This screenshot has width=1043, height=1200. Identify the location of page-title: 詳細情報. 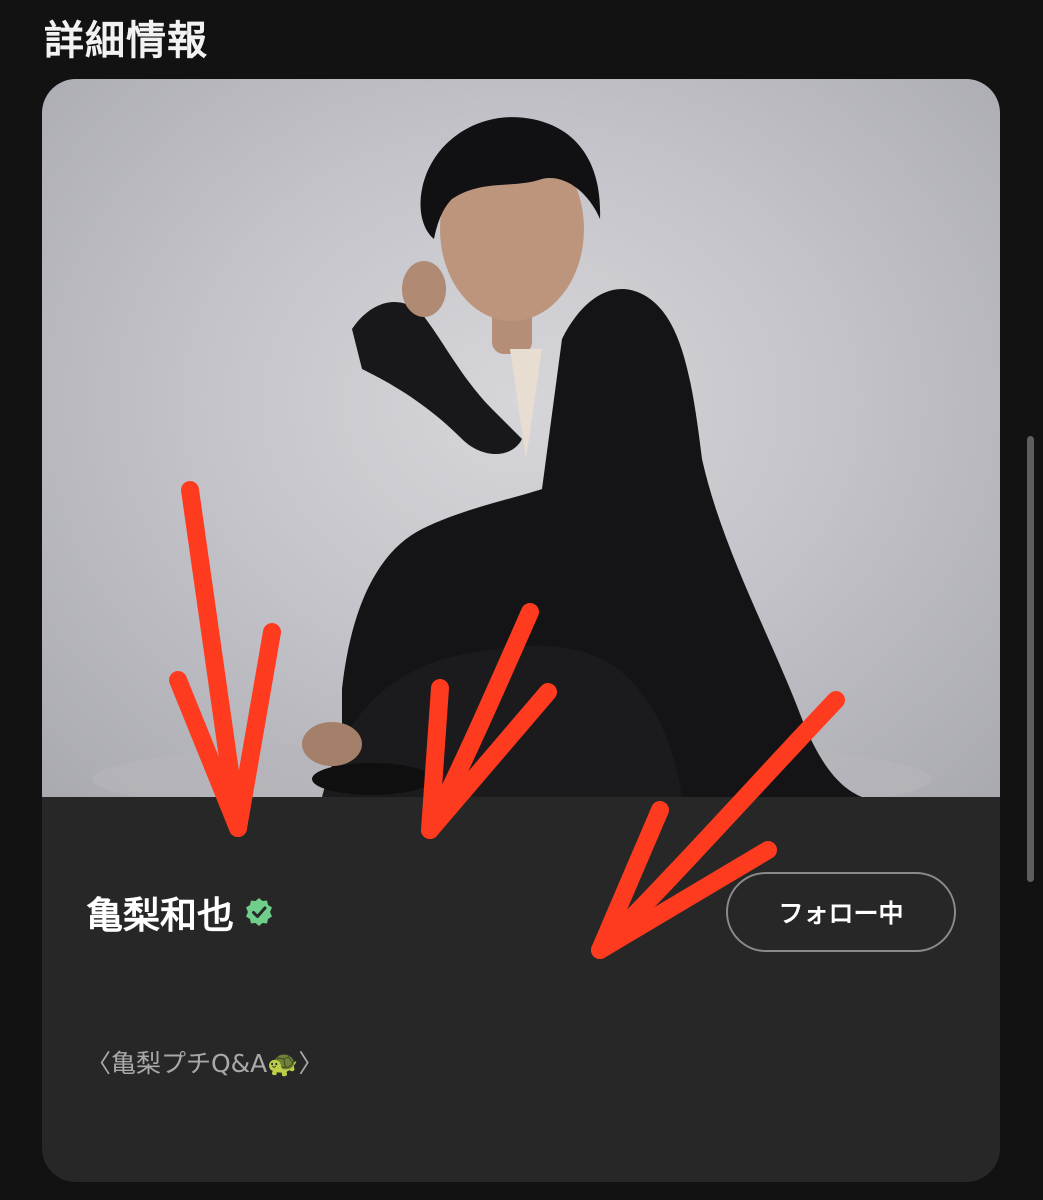
(126, 41).